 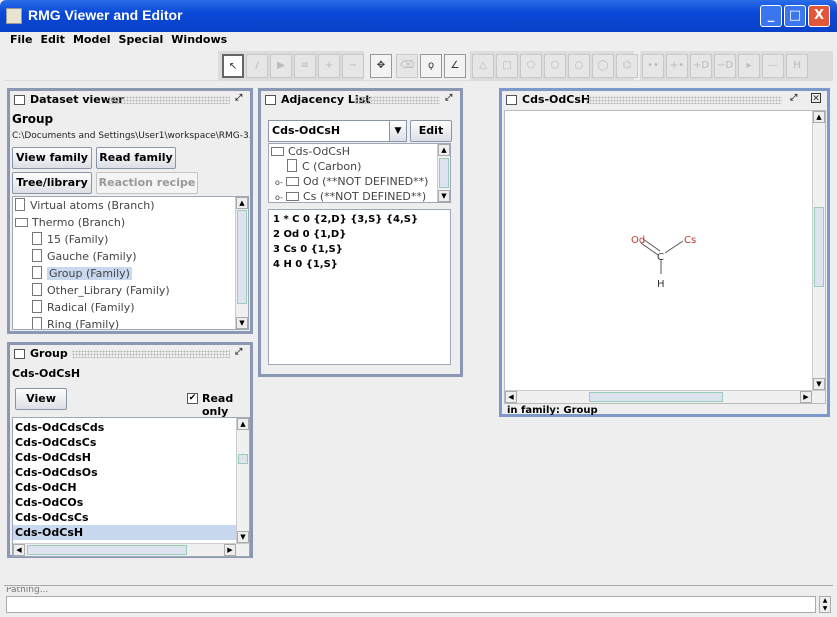 What do you see at coordinates (192, 398) in the screenshot?
I see `read-only-checkbox: ✔` at bounding box center [192, 398].